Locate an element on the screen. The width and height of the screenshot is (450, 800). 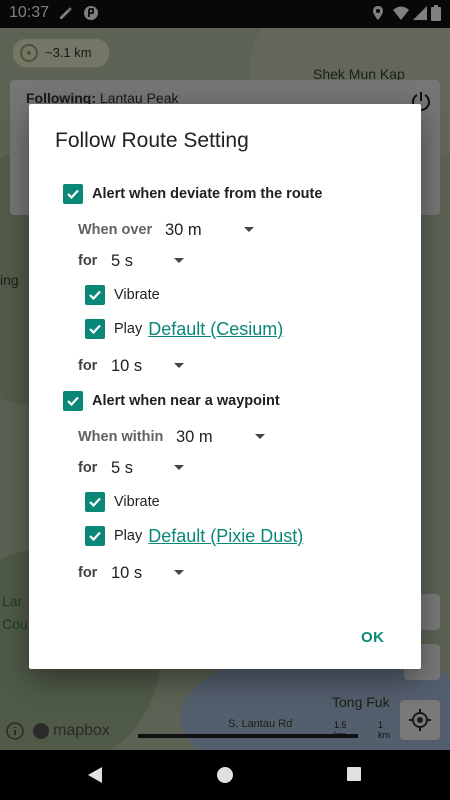
deviate-play-row: Play Default (Cesium) is located at coordinates (184, 329).